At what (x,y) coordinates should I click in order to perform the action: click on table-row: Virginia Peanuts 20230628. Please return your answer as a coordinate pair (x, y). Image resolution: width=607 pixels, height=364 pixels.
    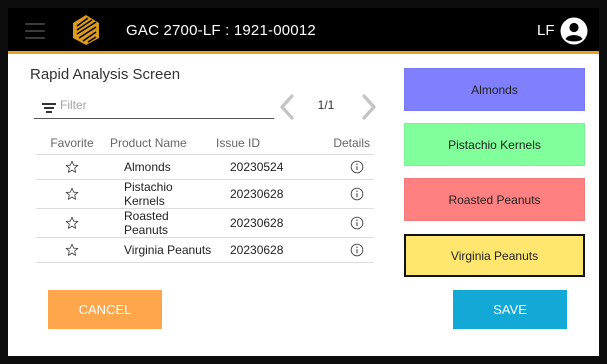
    Looking at the image, I should click on (205, 250).